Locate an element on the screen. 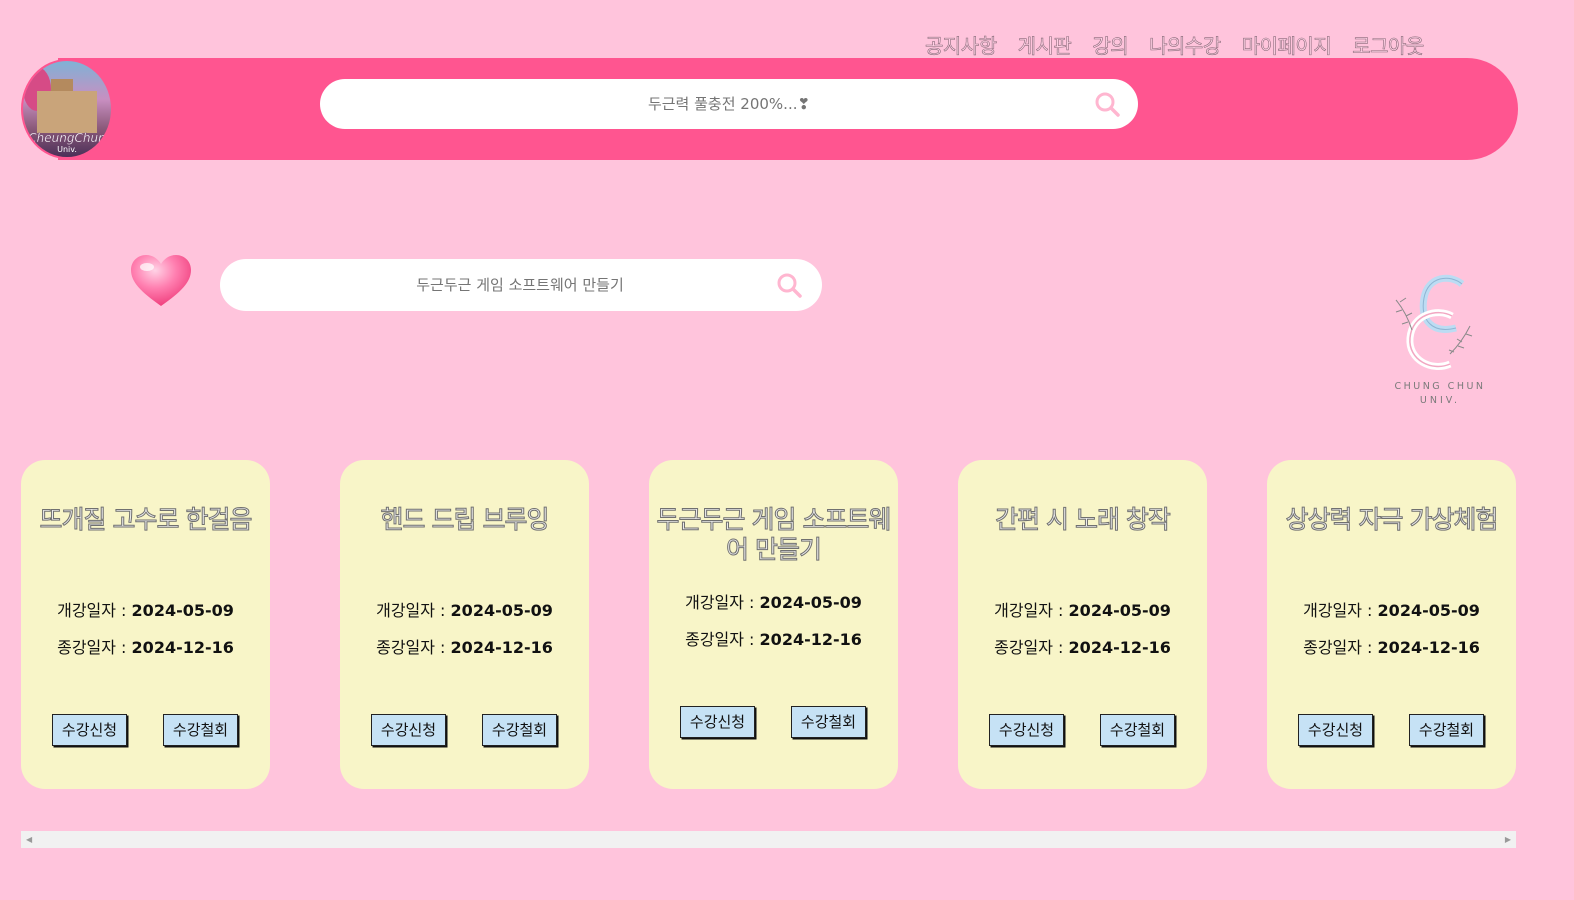 This screenshot has height=900, width=1574. course-title: 핸드 드립 브루잉 is located at coordinates (465, 520).